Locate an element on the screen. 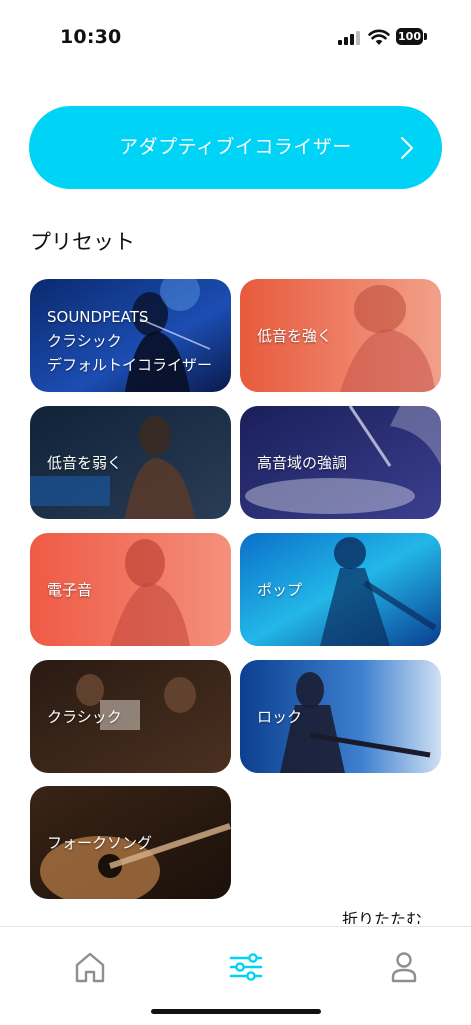 This screenshot has height=1025, width=471. preset-label: フォークソング is located at coordinates (100, 843).